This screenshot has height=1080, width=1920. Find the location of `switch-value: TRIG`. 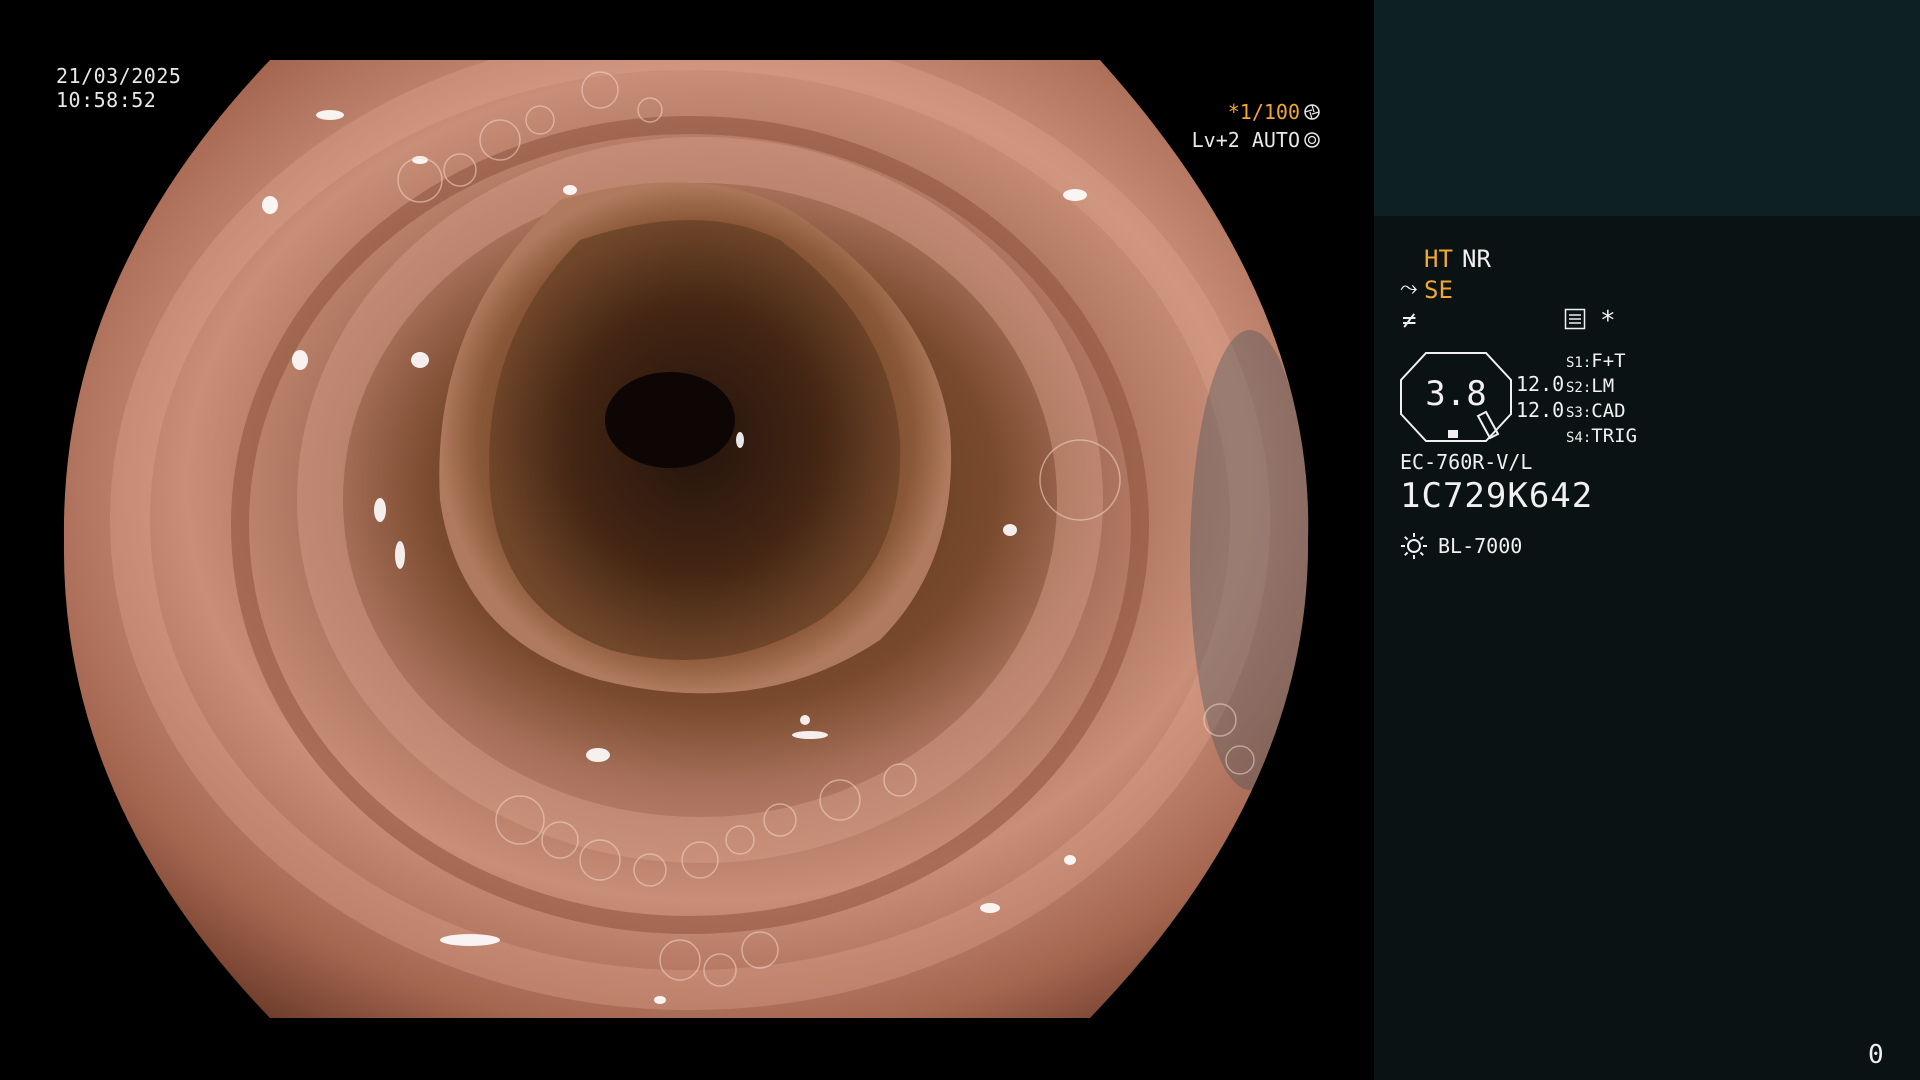

switch-value: TRIG is located at coordinates (1614, 436).